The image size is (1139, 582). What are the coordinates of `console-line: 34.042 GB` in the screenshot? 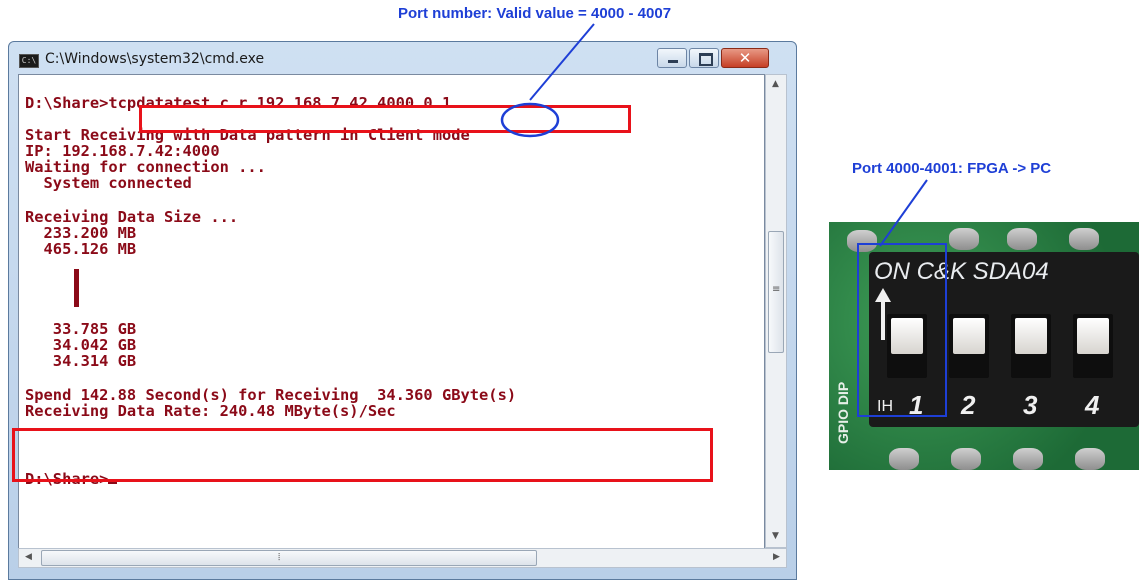 It's located at (81, 345).